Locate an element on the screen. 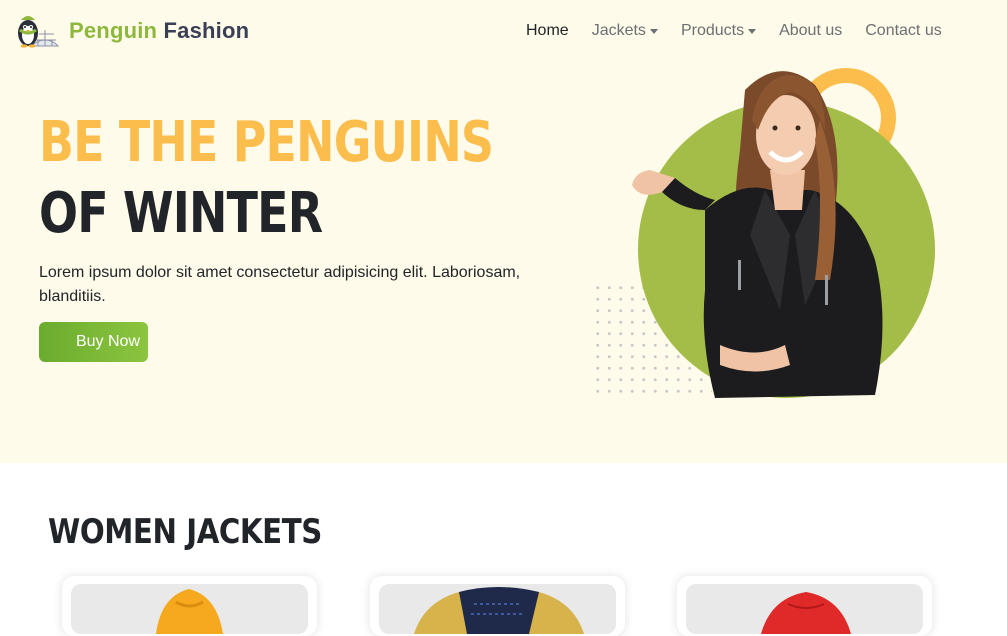  nav-home: Home is located at coordinates (547, 31).